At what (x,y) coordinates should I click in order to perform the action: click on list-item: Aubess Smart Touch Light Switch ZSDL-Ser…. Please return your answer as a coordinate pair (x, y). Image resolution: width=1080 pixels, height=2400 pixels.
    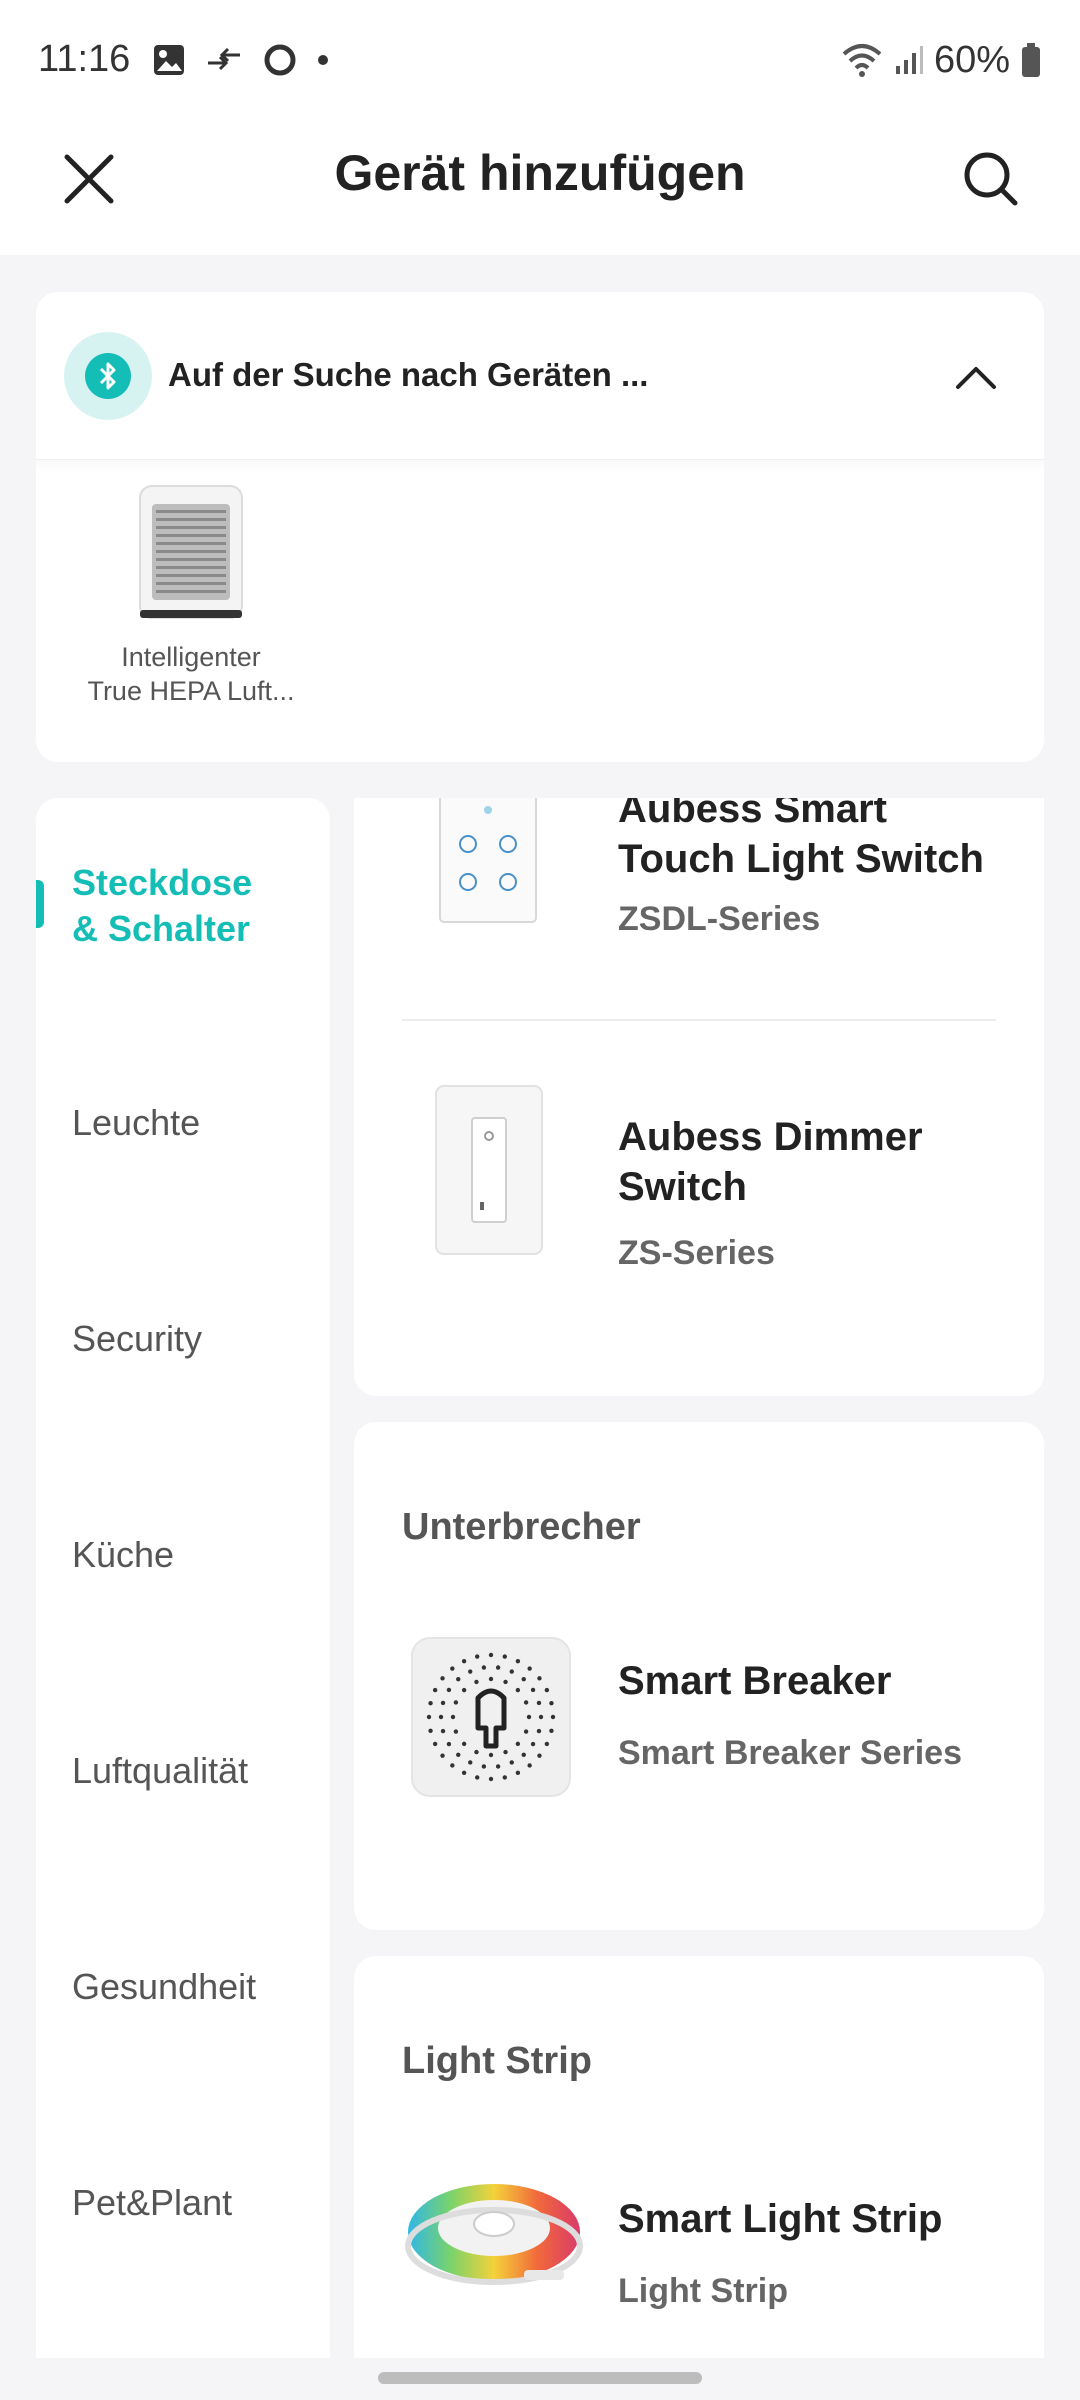
    Looking at the image, I should click on (699, 903).